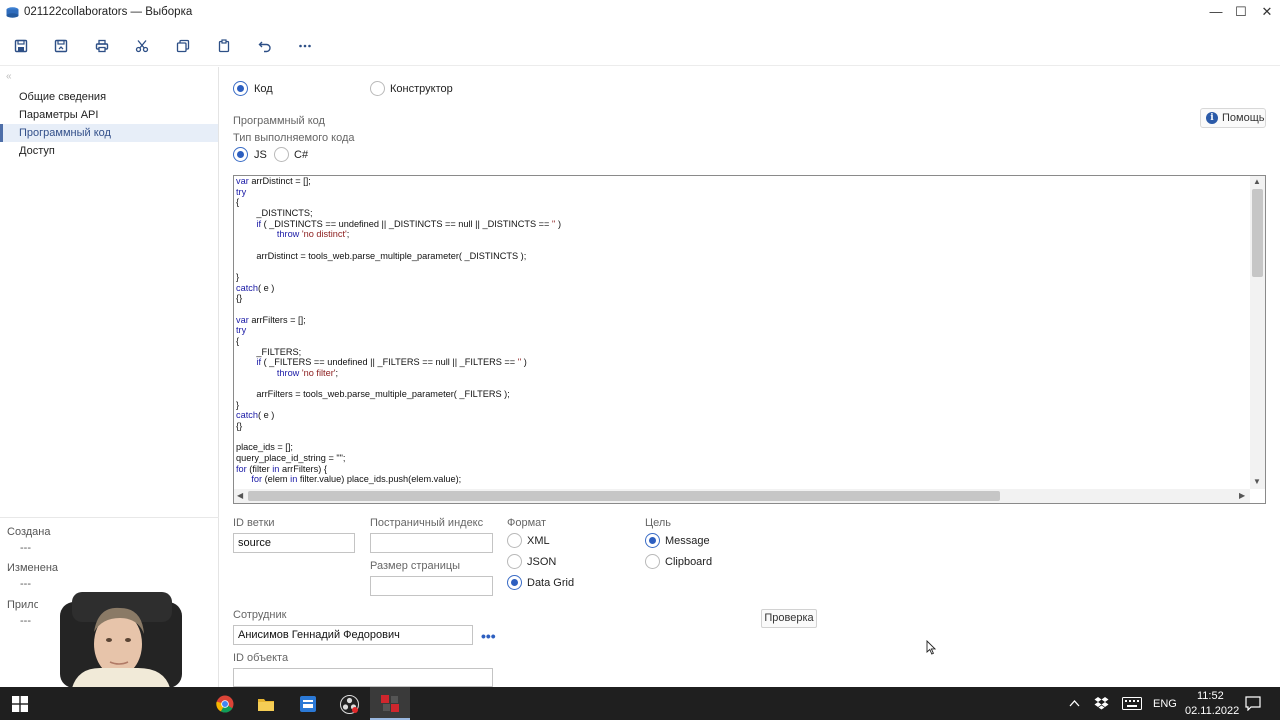 The image size is (1280, 720). Describe the element at coordinates (250, 154) in the screenshot. I see `exec-js-option: JS` at that location.